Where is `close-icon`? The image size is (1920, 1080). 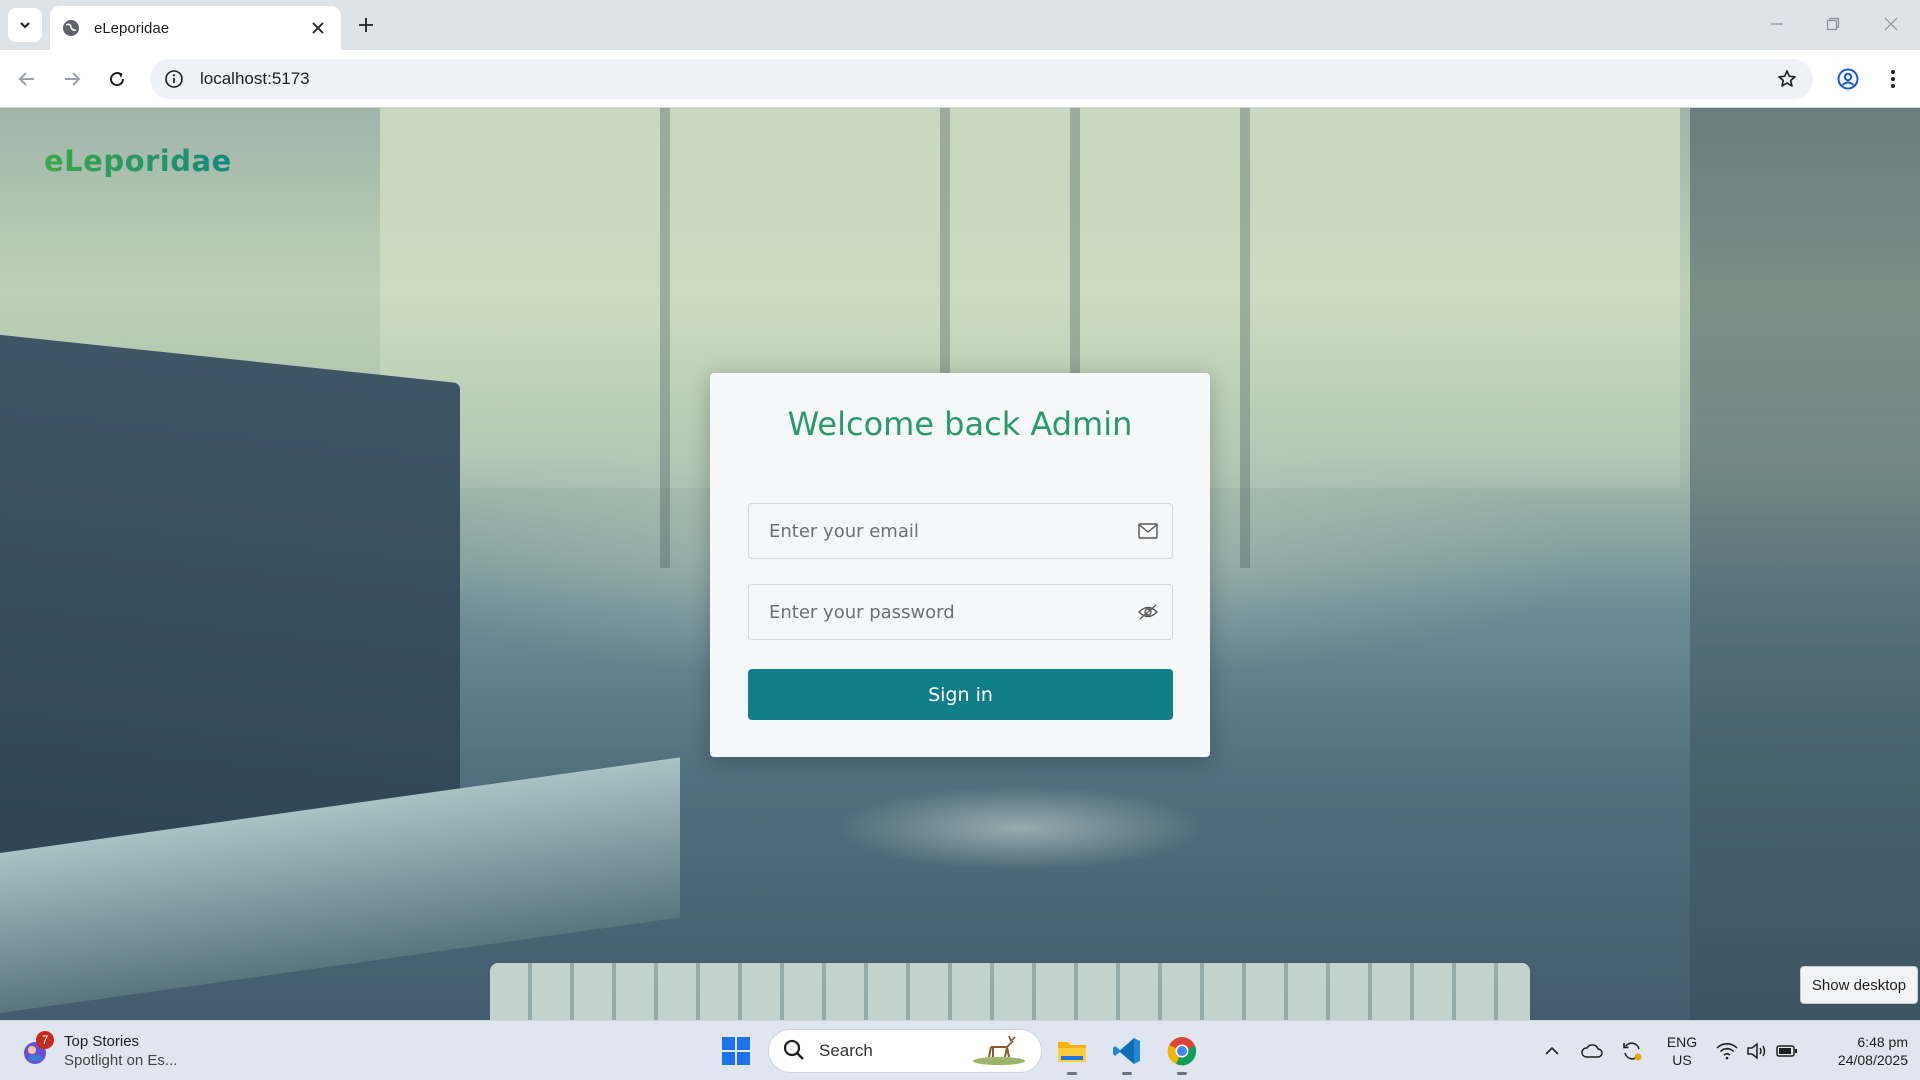 close-icon is located at coordinates (318, 28).